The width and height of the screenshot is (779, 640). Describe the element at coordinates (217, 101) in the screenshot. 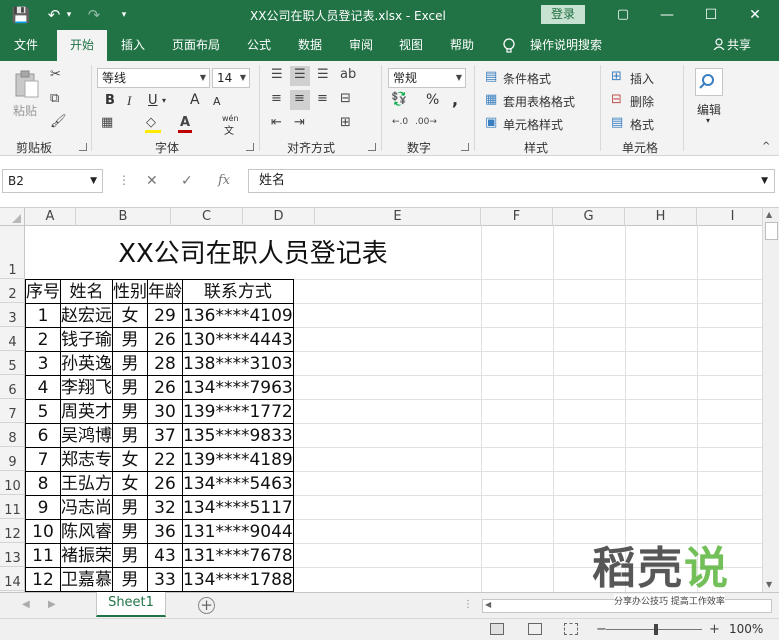

I see `shrink-font-button: A` at that location.